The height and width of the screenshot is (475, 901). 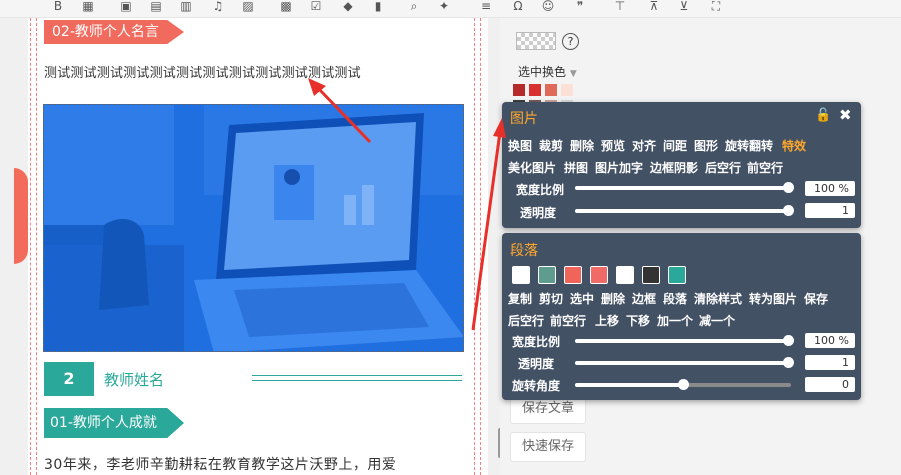 What do you see at coordinates (718, 298) in the screenshot?
I see `paragraph-action: 清除样式` at bounding box center [718, 298].